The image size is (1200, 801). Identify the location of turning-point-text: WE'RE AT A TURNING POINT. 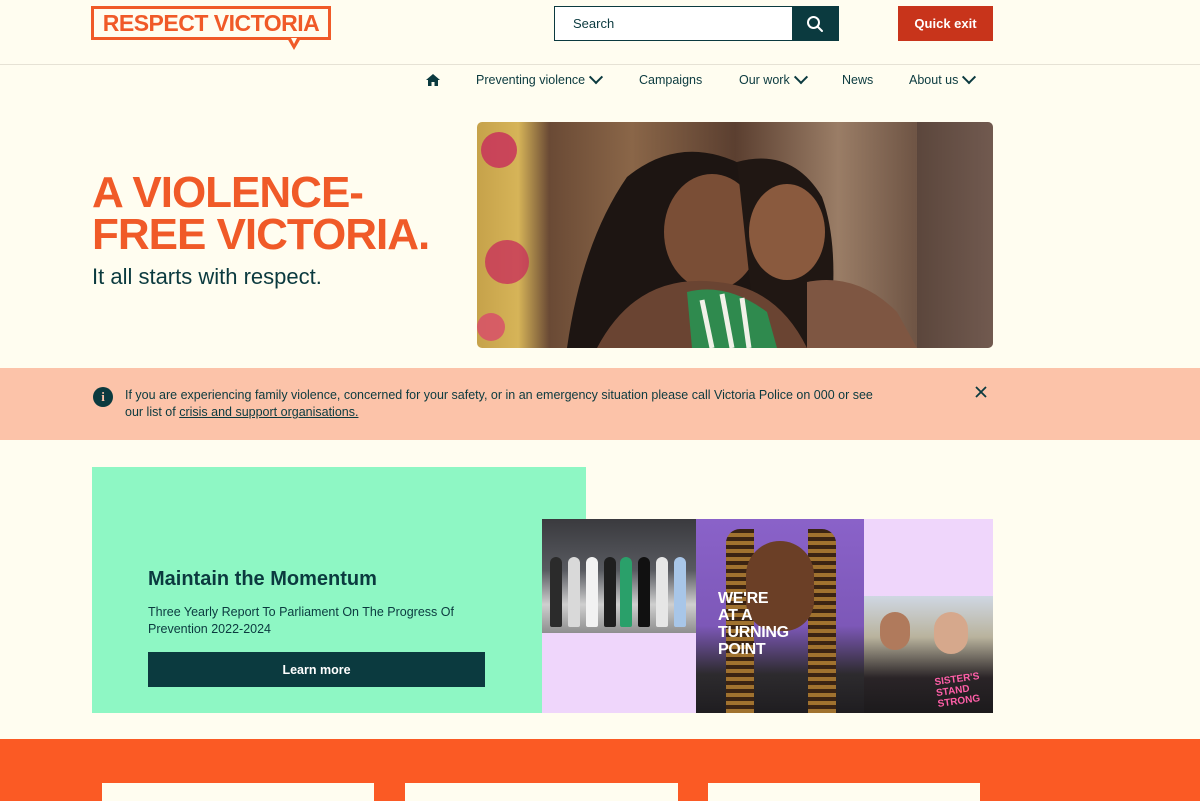
(753, 624).